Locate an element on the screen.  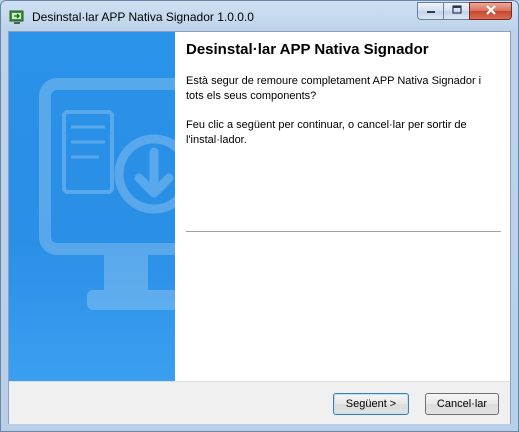
divider is located at coordinates (343, 231).